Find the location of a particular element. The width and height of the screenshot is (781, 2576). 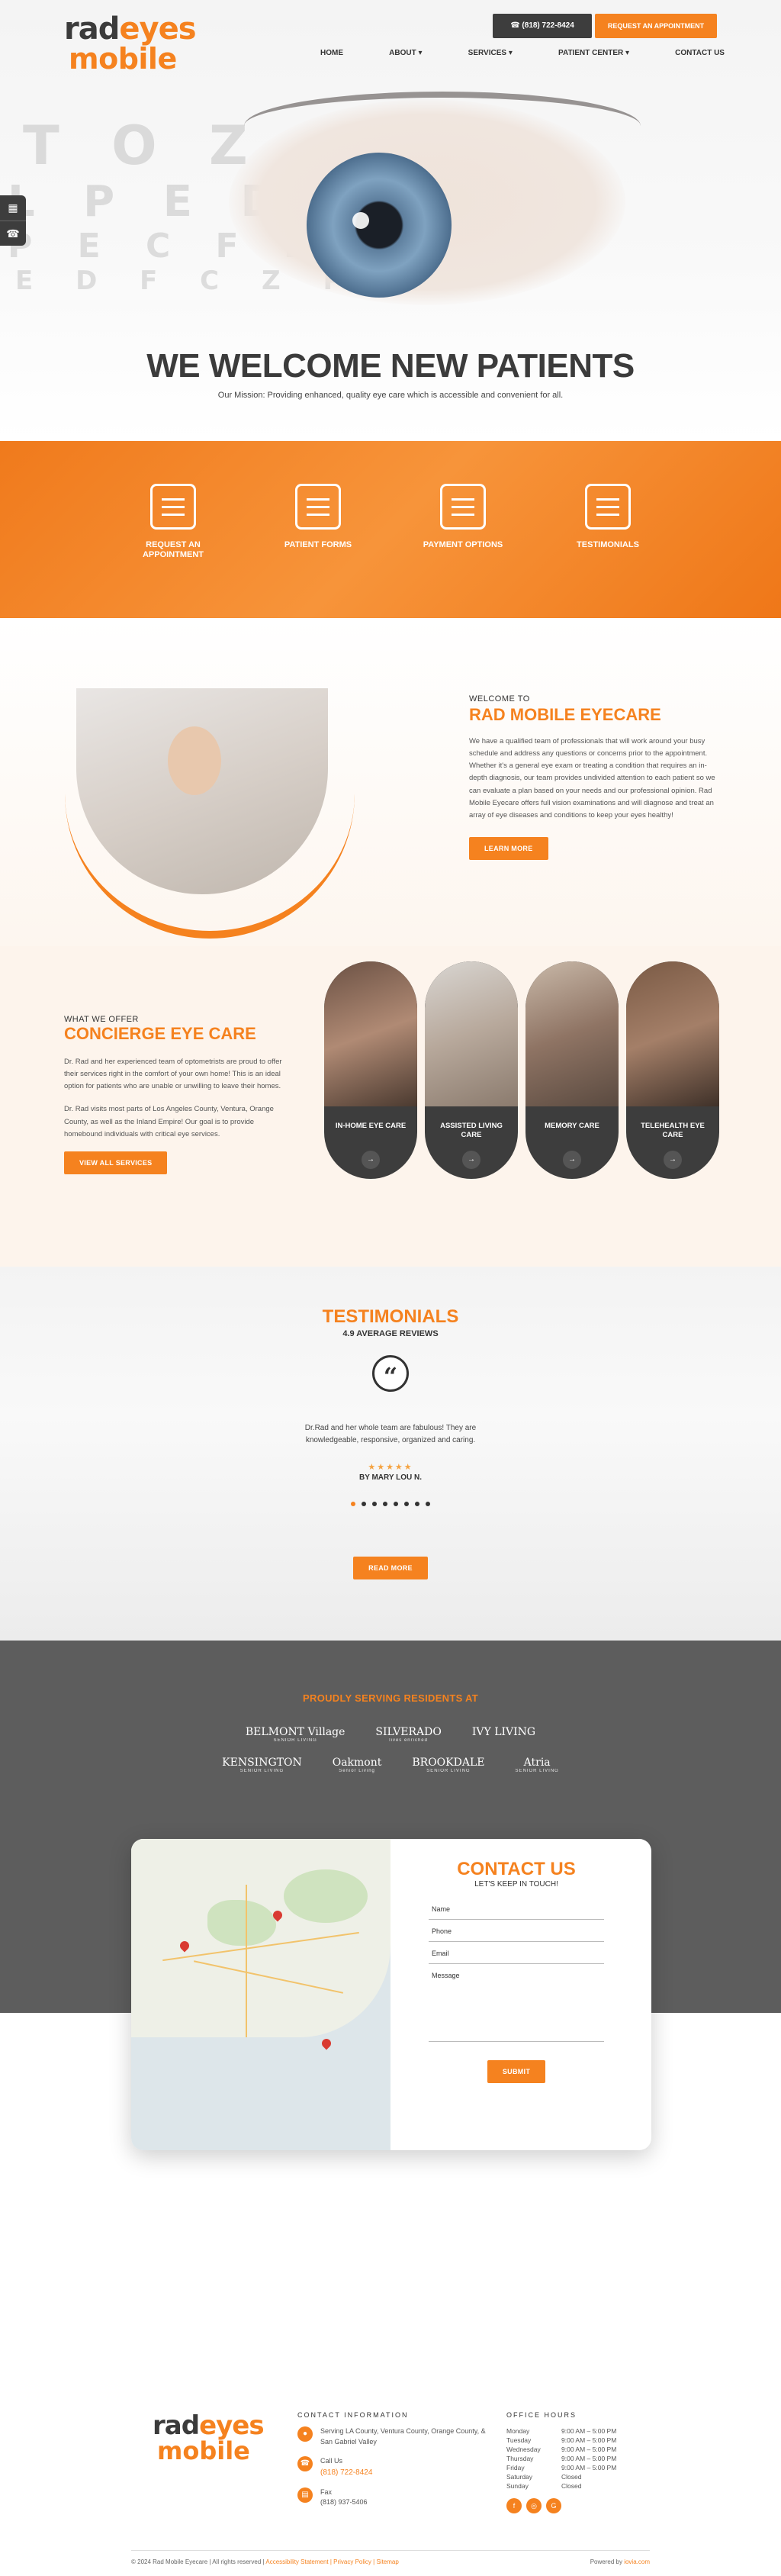

request-appointment-button: REQUEST AN APPOINTMENT is located at coordinates (656, 26).